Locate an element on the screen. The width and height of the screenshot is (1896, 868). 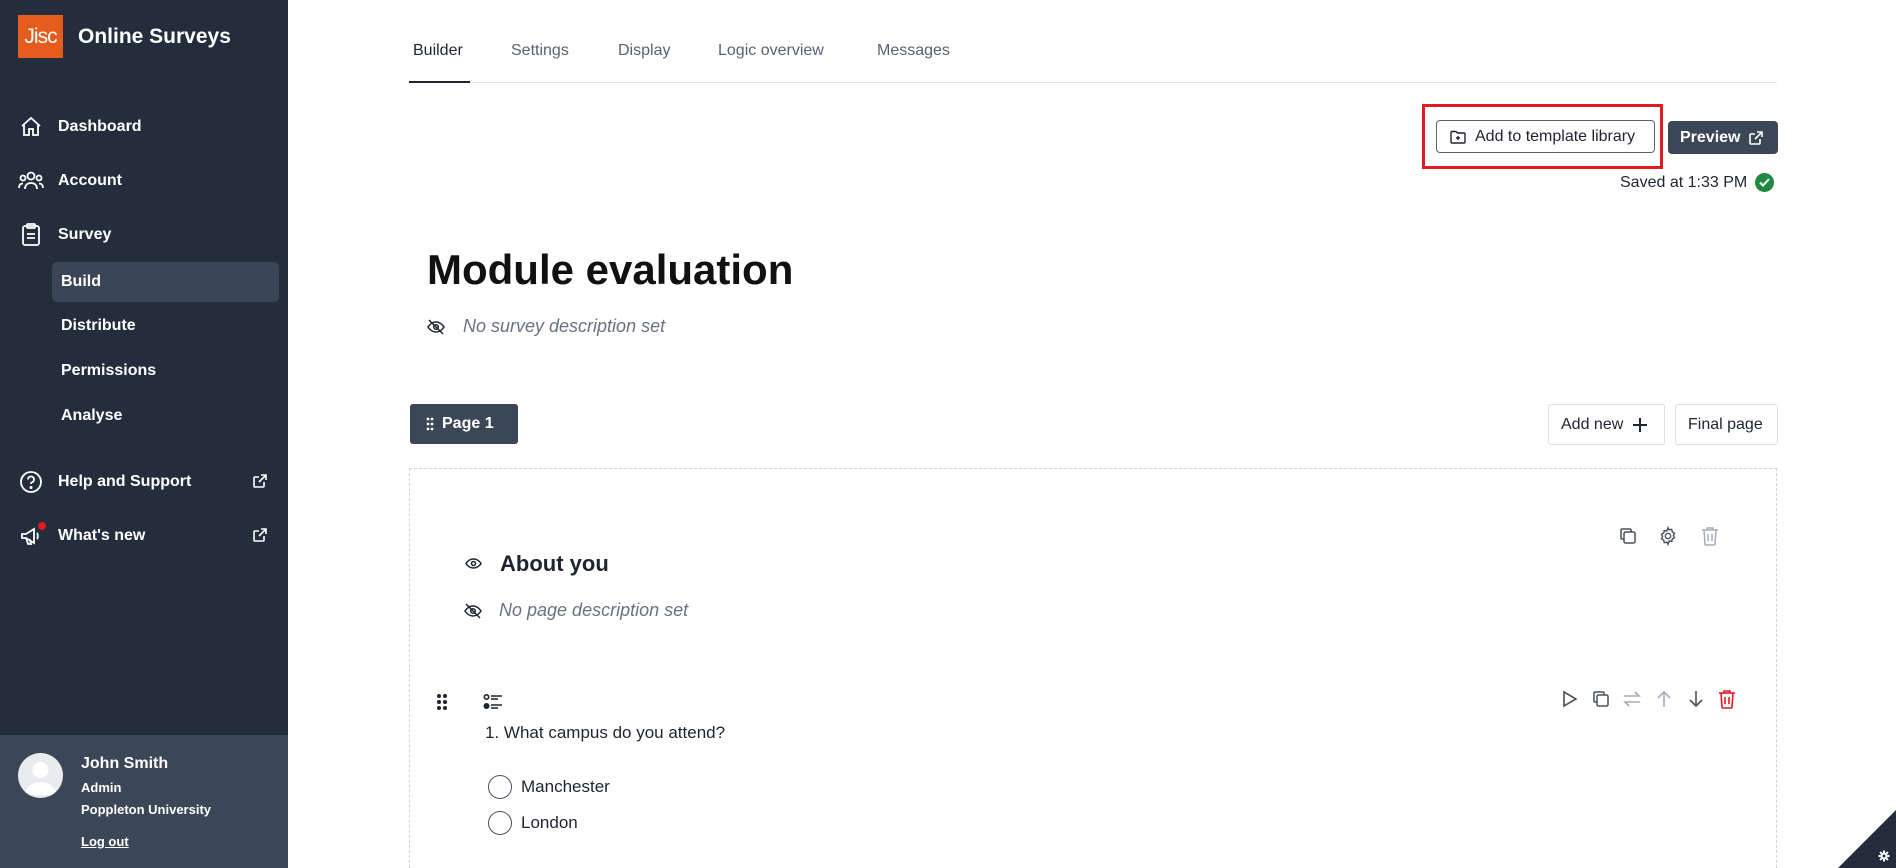
radio-option-london: London is located at coordinates (533, 823).